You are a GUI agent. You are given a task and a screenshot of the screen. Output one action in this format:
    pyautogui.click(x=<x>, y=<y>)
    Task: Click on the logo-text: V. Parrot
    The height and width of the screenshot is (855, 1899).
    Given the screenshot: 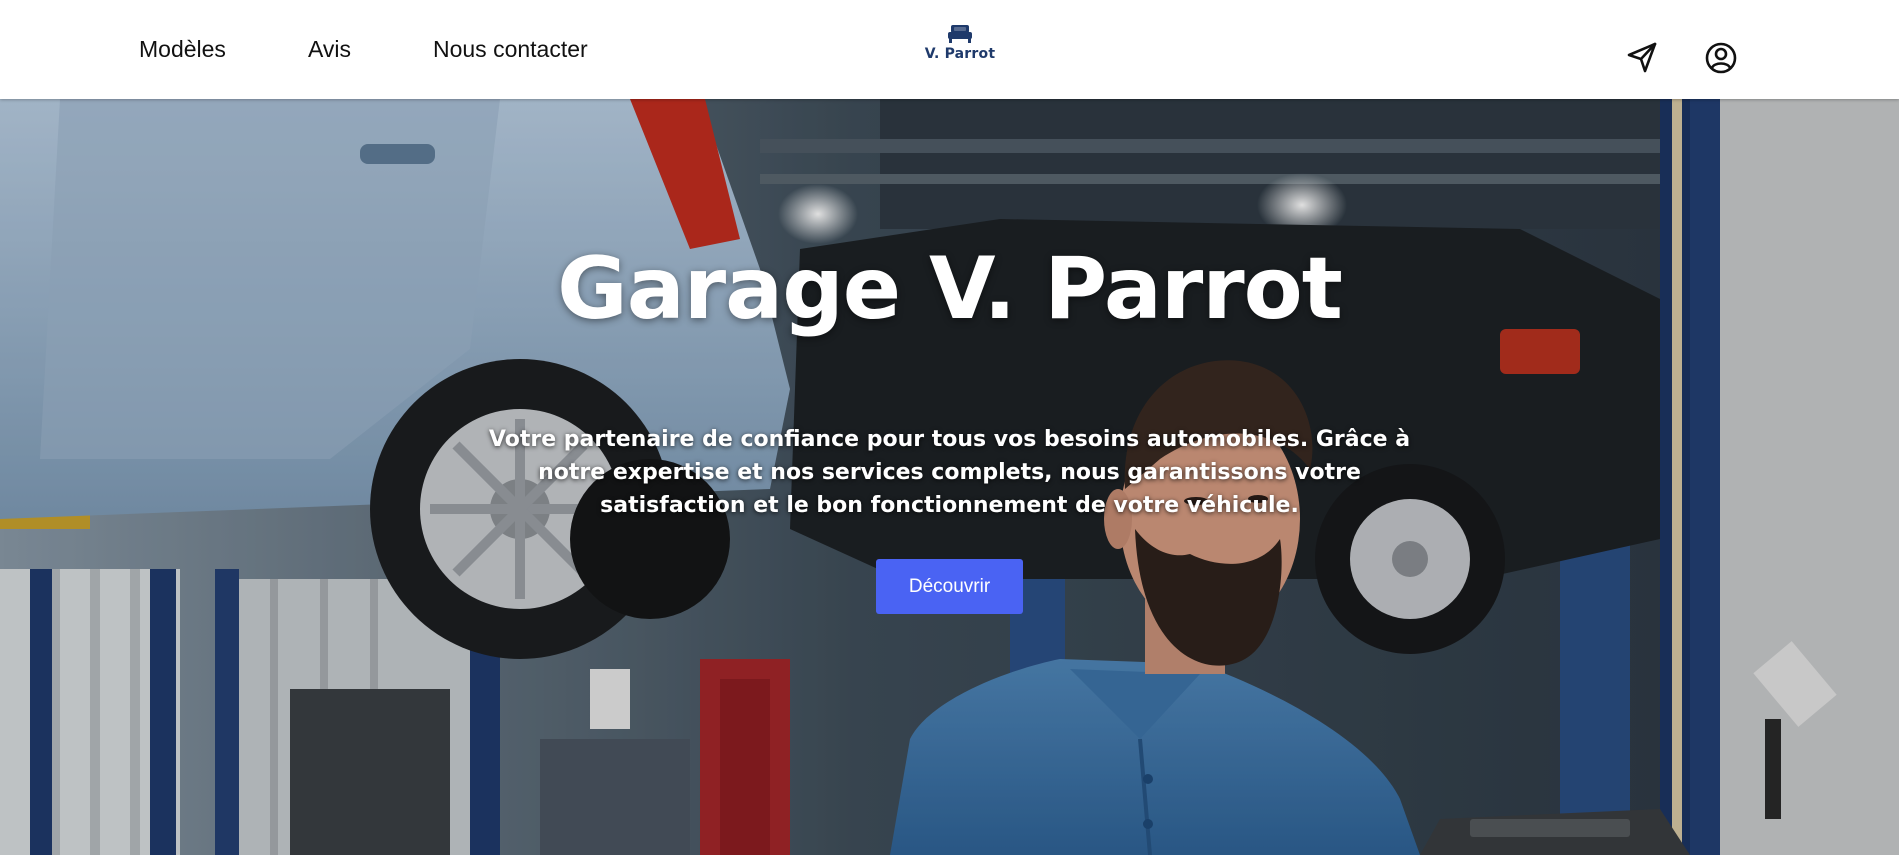 What is the action you would take?
    pyautogui.click(x=960, y=54)
    